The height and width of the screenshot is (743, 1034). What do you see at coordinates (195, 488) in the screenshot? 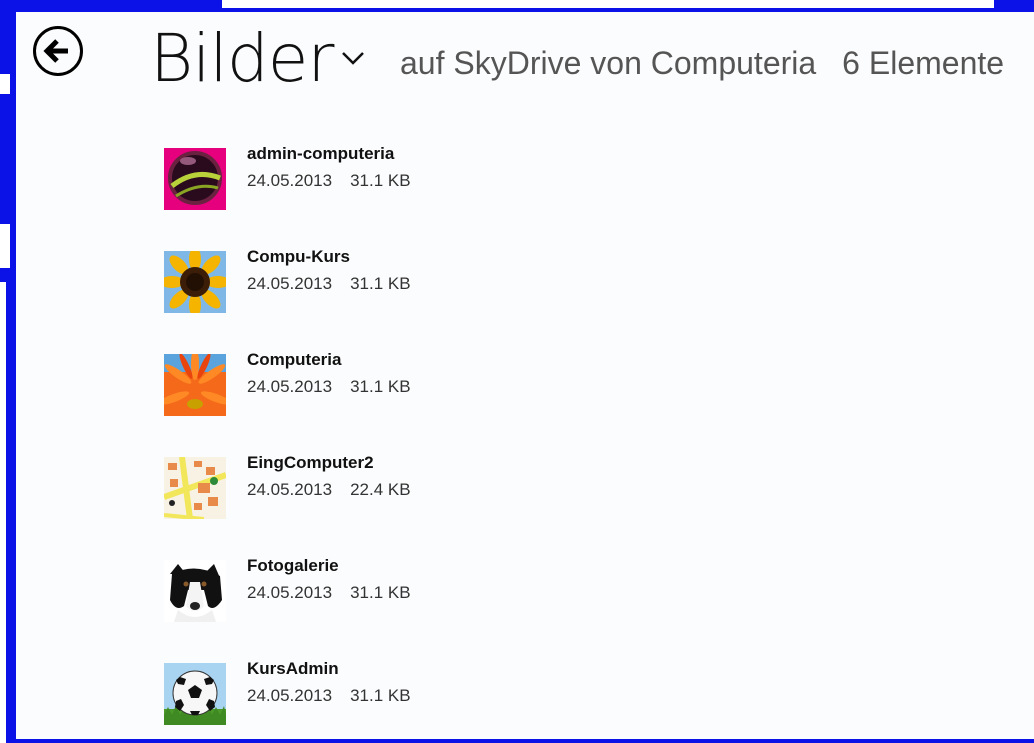
I see `thumbnail-street-map` at bounding box center [195, 488].